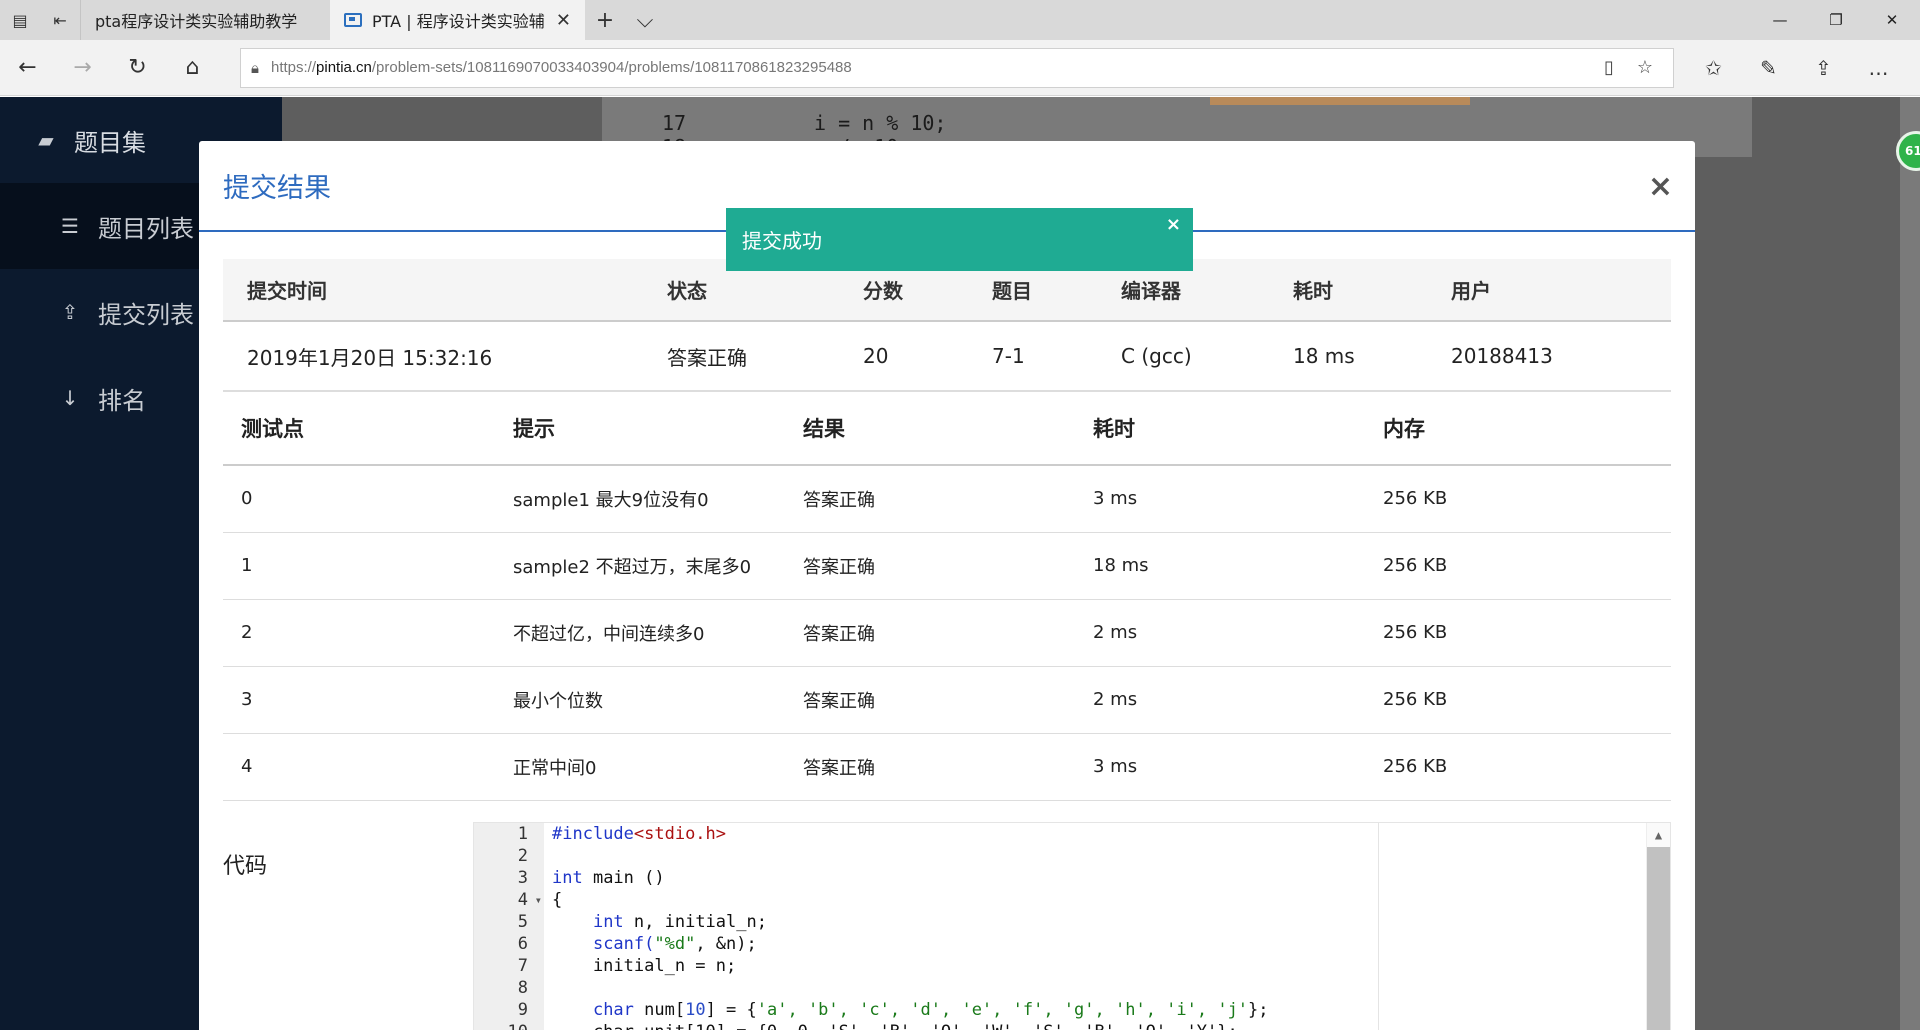 The image size is (1920, 1030). What do you see at coordinates (1768, 68) in the screenshot?
I see `pen-icon: ✎` at bounding box center [1768, 68].